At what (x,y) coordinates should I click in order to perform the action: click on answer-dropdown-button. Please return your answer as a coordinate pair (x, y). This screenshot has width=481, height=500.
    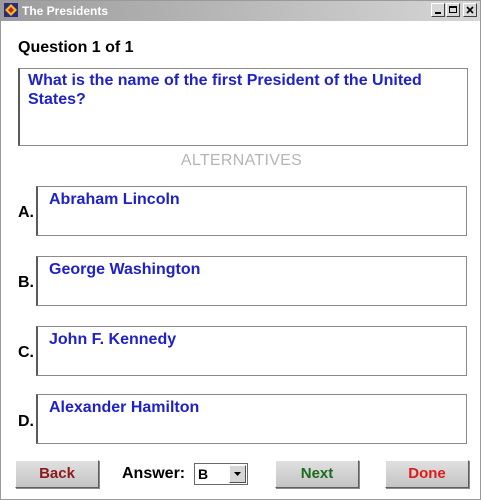
    Looking at the image, I should click on (237, 474).